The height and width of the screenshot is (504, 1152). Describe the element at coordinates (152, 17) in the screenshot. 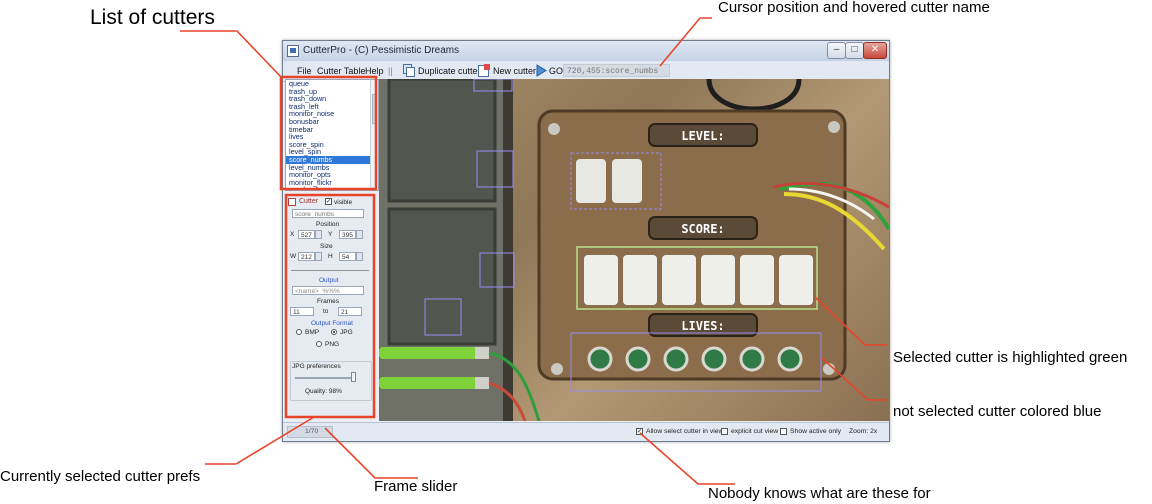

I see `annotation-list-of-cutters: List of cutters` at that location.